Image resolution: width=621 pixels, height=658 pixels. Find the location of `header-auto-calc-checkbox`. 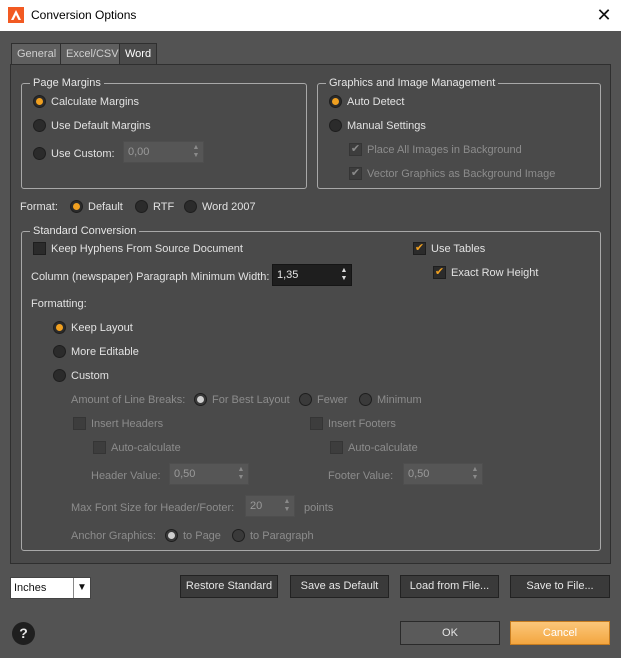

header-auto-calc-checkbox is located at coordinates (99, 447).